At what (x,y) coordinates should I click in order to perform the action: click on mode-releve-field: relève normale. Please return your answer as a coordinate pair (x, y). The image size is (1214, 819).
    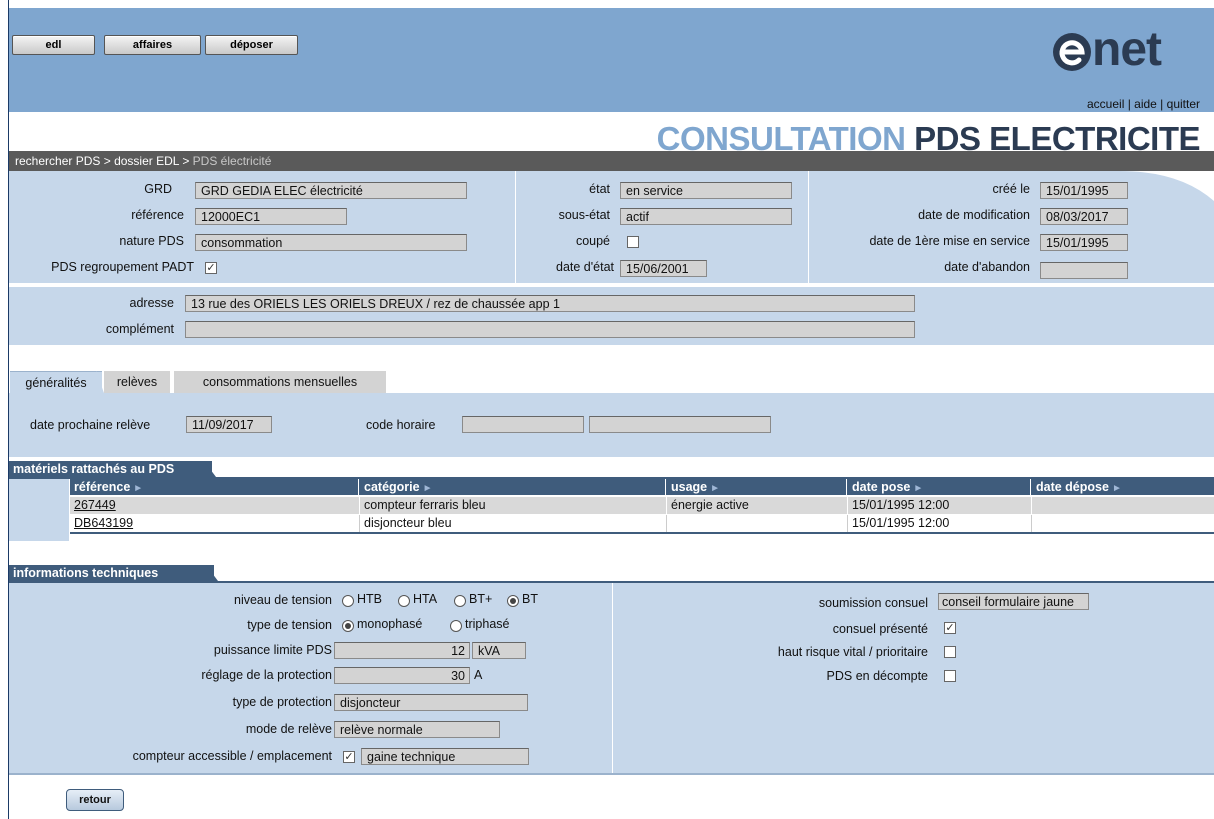
    Looking at the image, I should click on (417, 729).